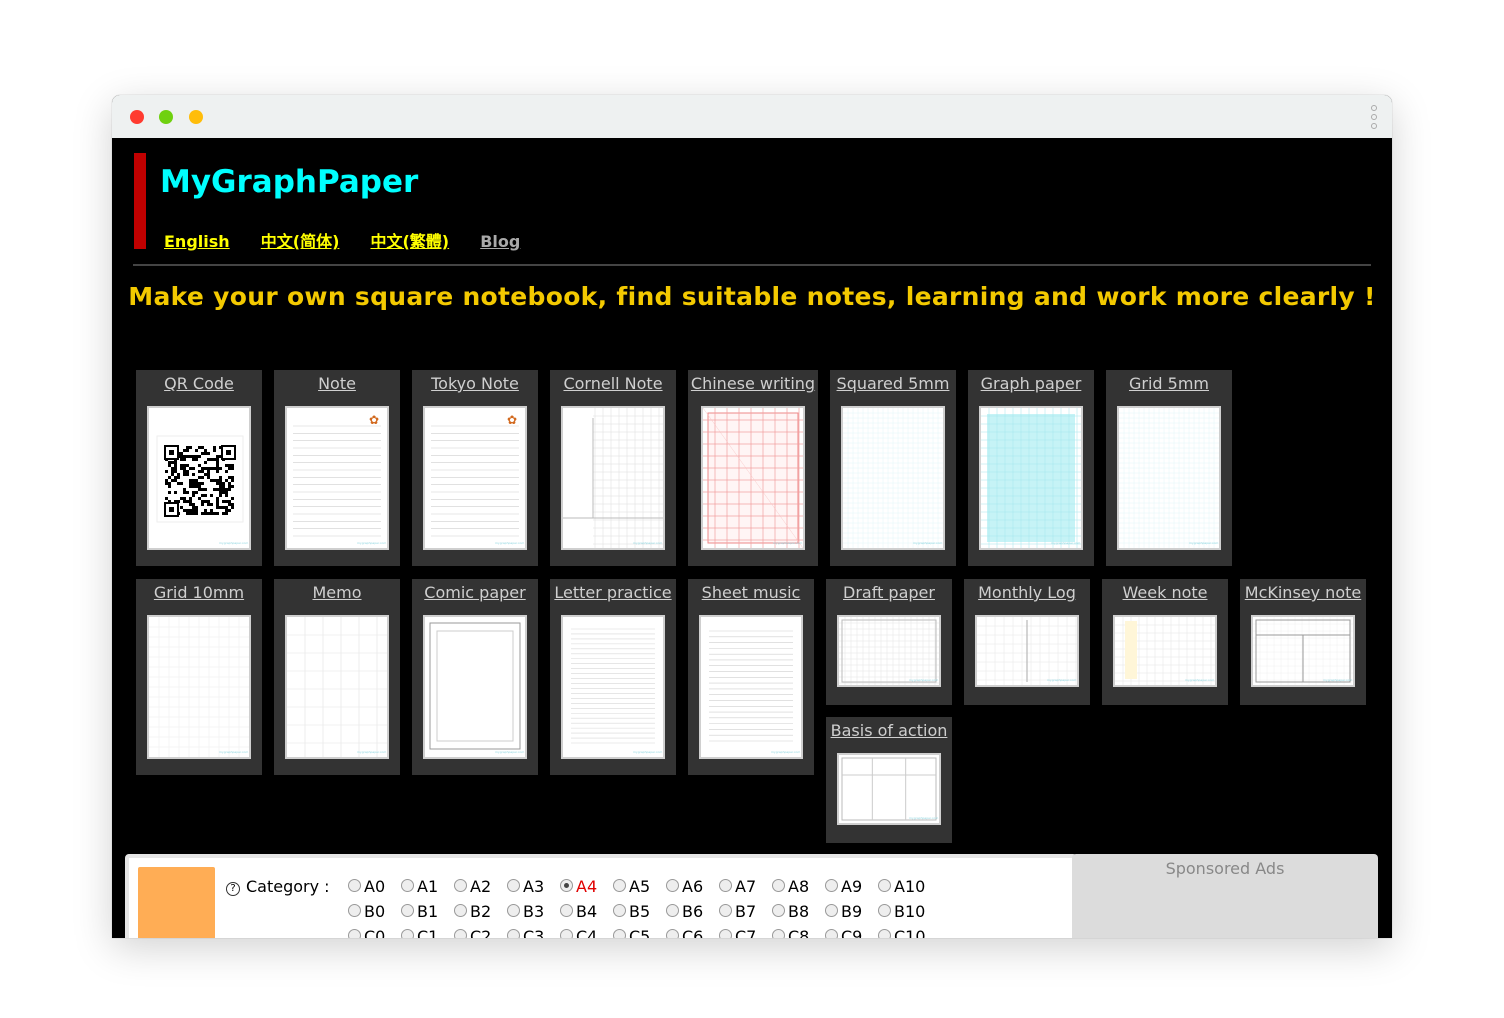 The width and height of the screenshot is (1504, 1018). Describe the element at coordinates (889, 730) in the screenshot. I see `template-link-basis-of-action: Basis of action` at that location.